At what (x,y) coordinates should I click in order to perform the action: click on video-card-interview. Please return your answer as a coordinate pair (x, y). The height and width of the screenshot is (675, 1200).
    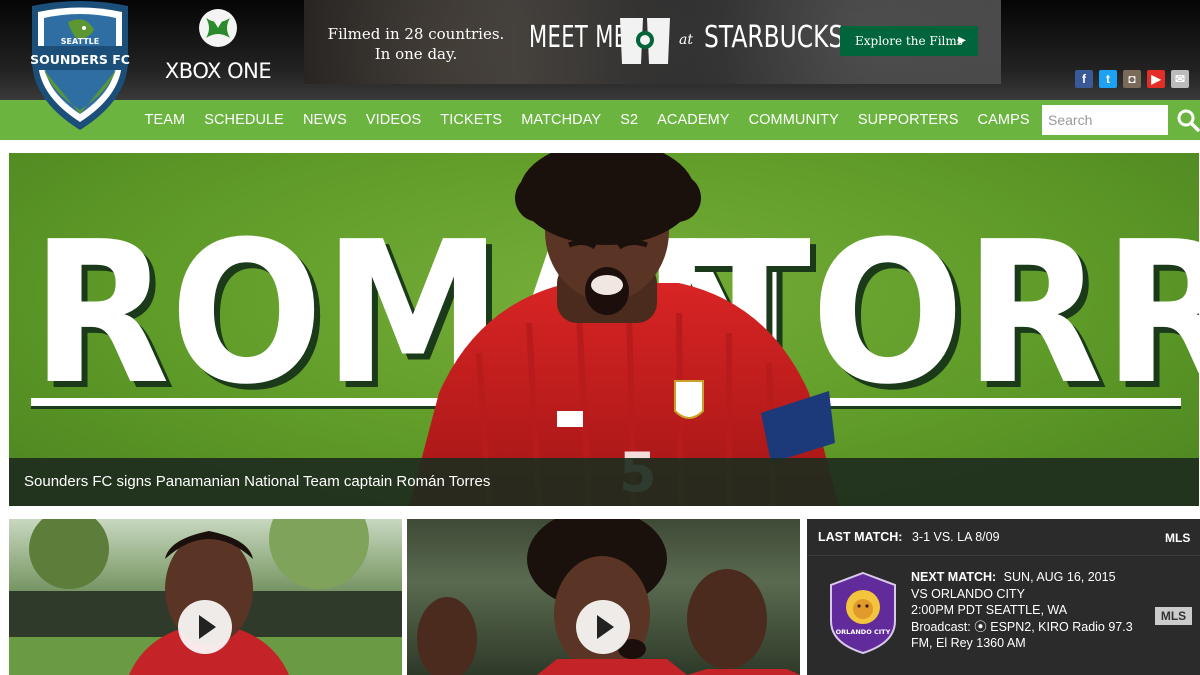
    Looking at the image, I should click on (205, 597).